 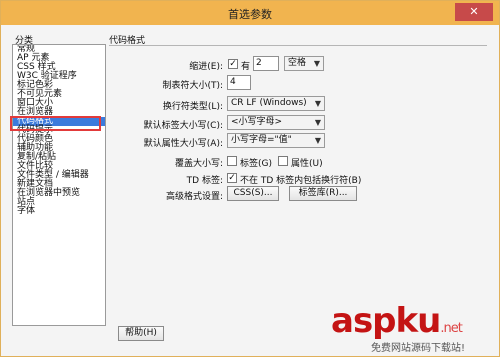 I want to click on override-attr-label: 属性(U), so click(x=307, y=164).